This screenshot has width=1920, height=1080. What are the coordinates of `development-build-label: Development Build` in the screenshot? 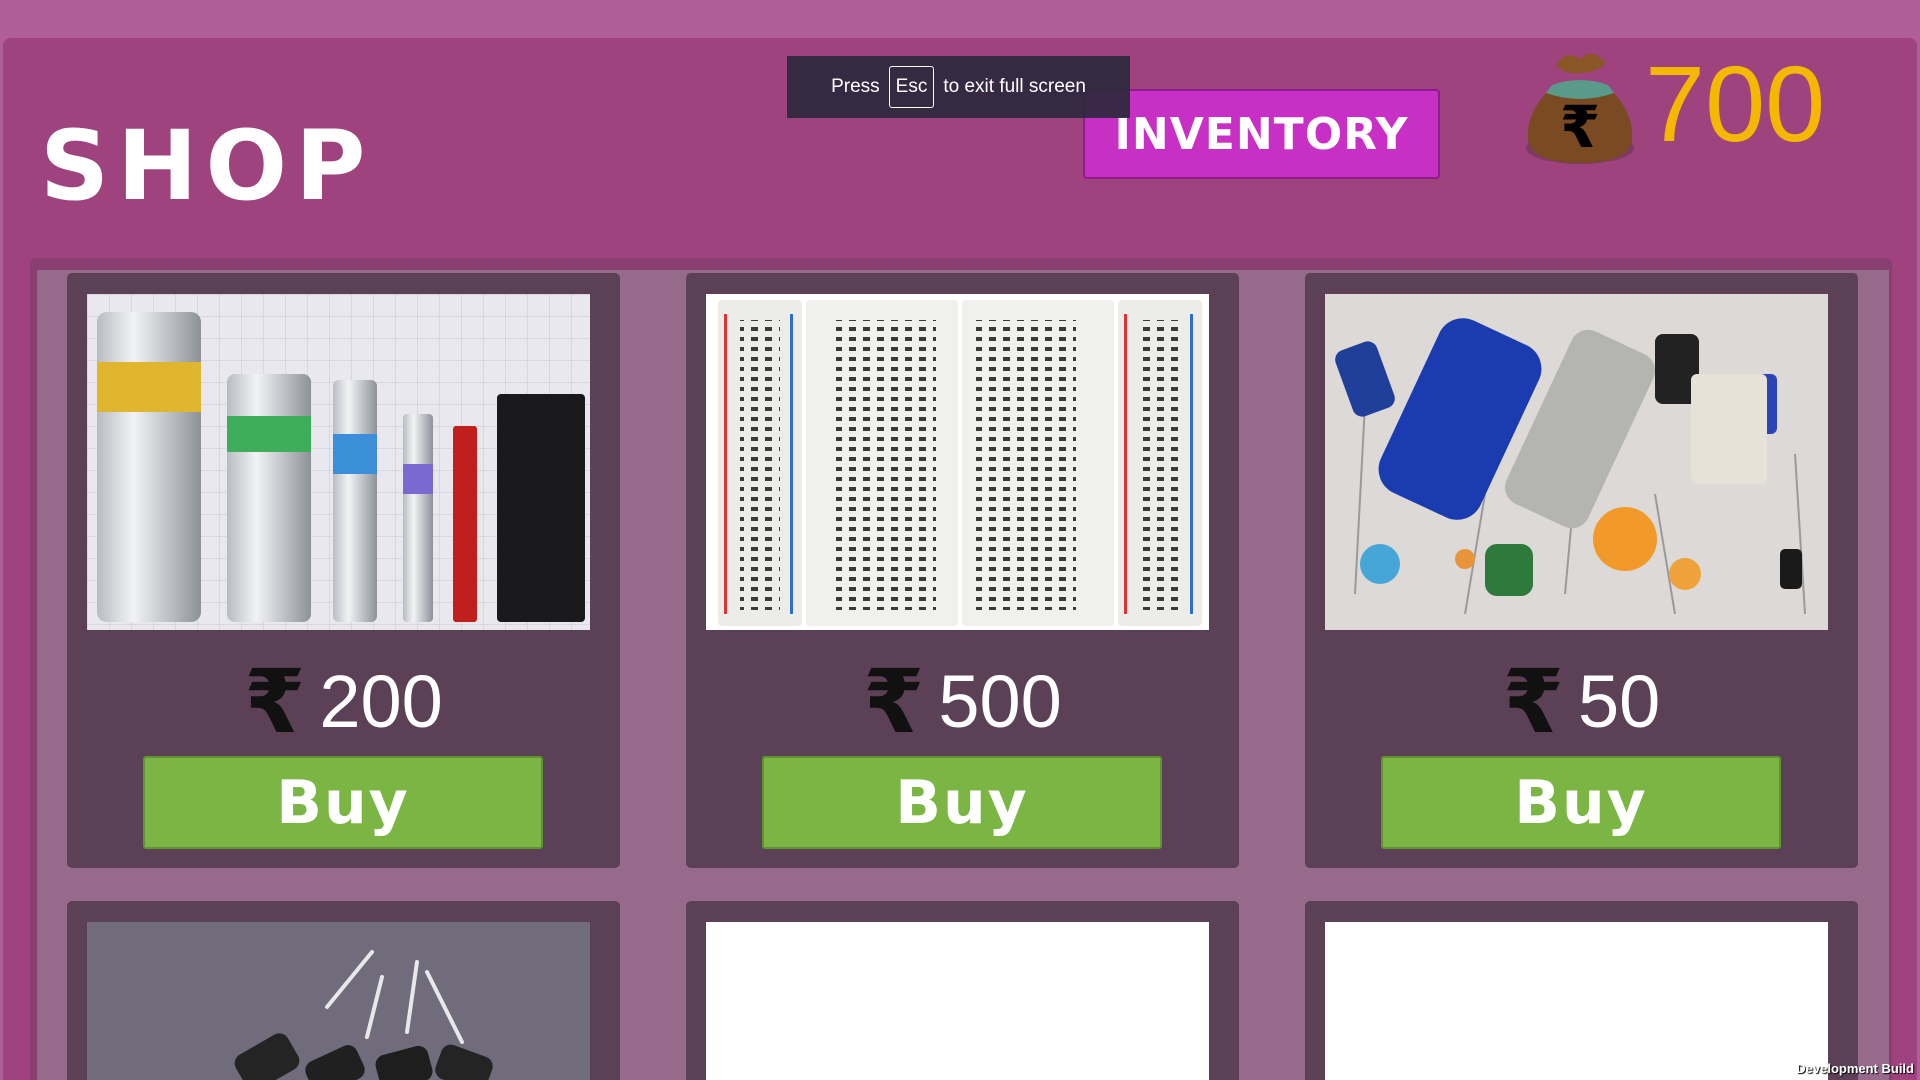 It's located at (1855, 1068).